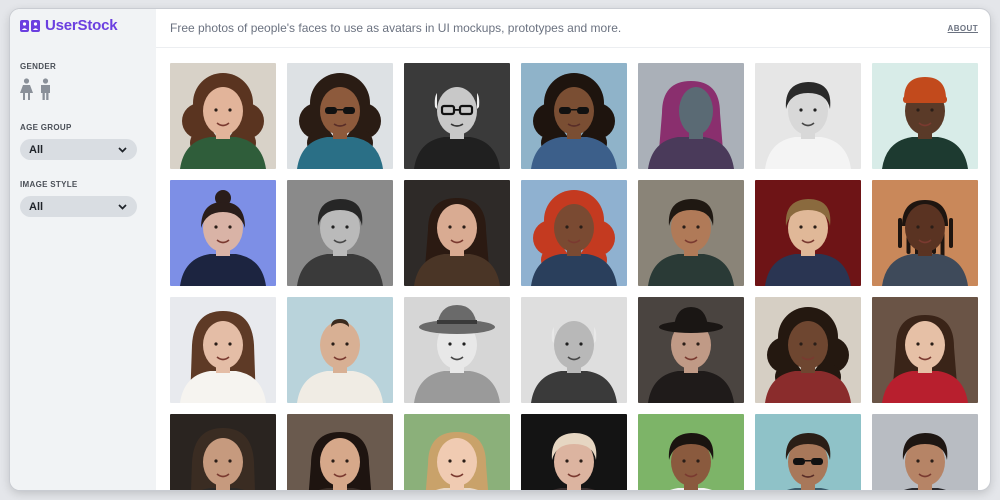  I want to click on logo-icon, so click(30, 25).